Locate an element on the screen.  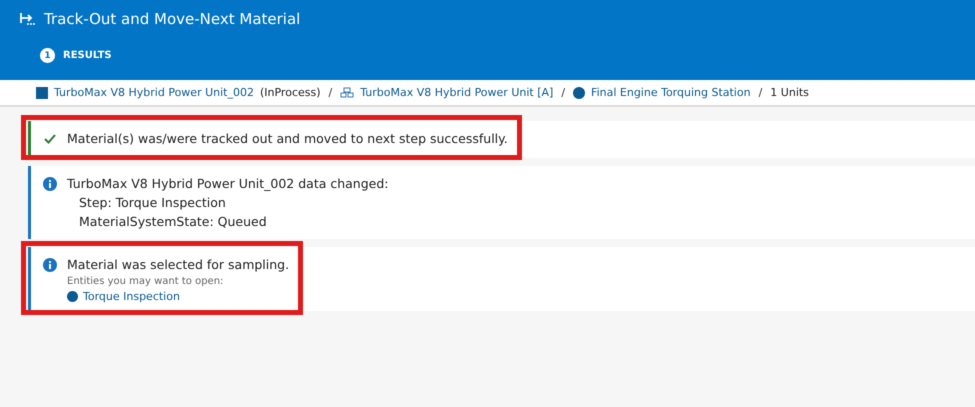
breadcrumb-item: 1 Units is located at coordinates (789, 92).